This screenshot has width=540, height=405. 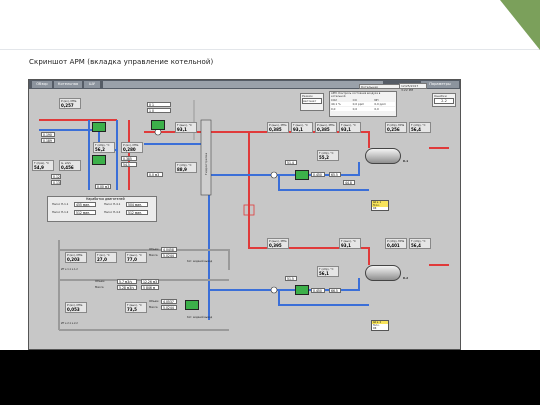 What do you see at coordinates (318, 290) in the screenshot?
I see `small-value: 0,450` at bounding box center [318, 290].